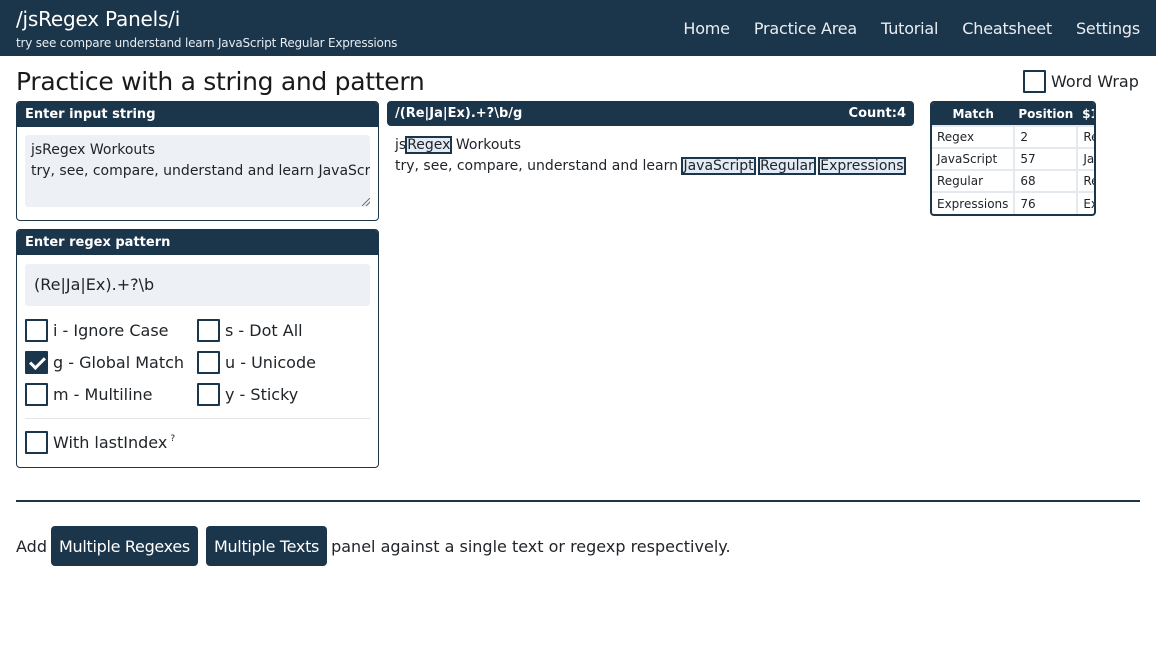  What do you see at coordinates (197, 285) in the screenshot?
I see `regex-pattern-input: (Re|Ja|Ex).+?\b` at bounding box center [197, 285].